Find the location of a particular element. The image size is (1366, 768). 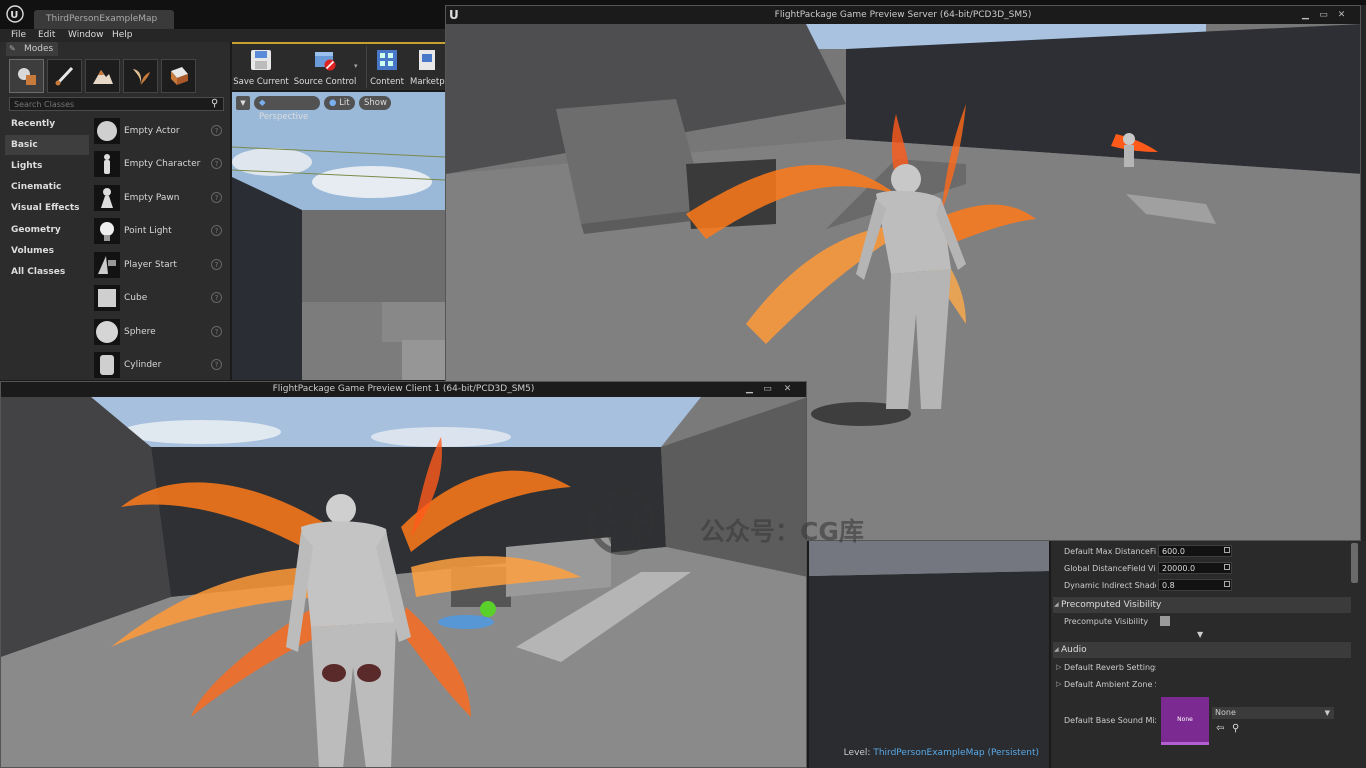

category-geometry: Geometry is located at coordinates (47, 230).